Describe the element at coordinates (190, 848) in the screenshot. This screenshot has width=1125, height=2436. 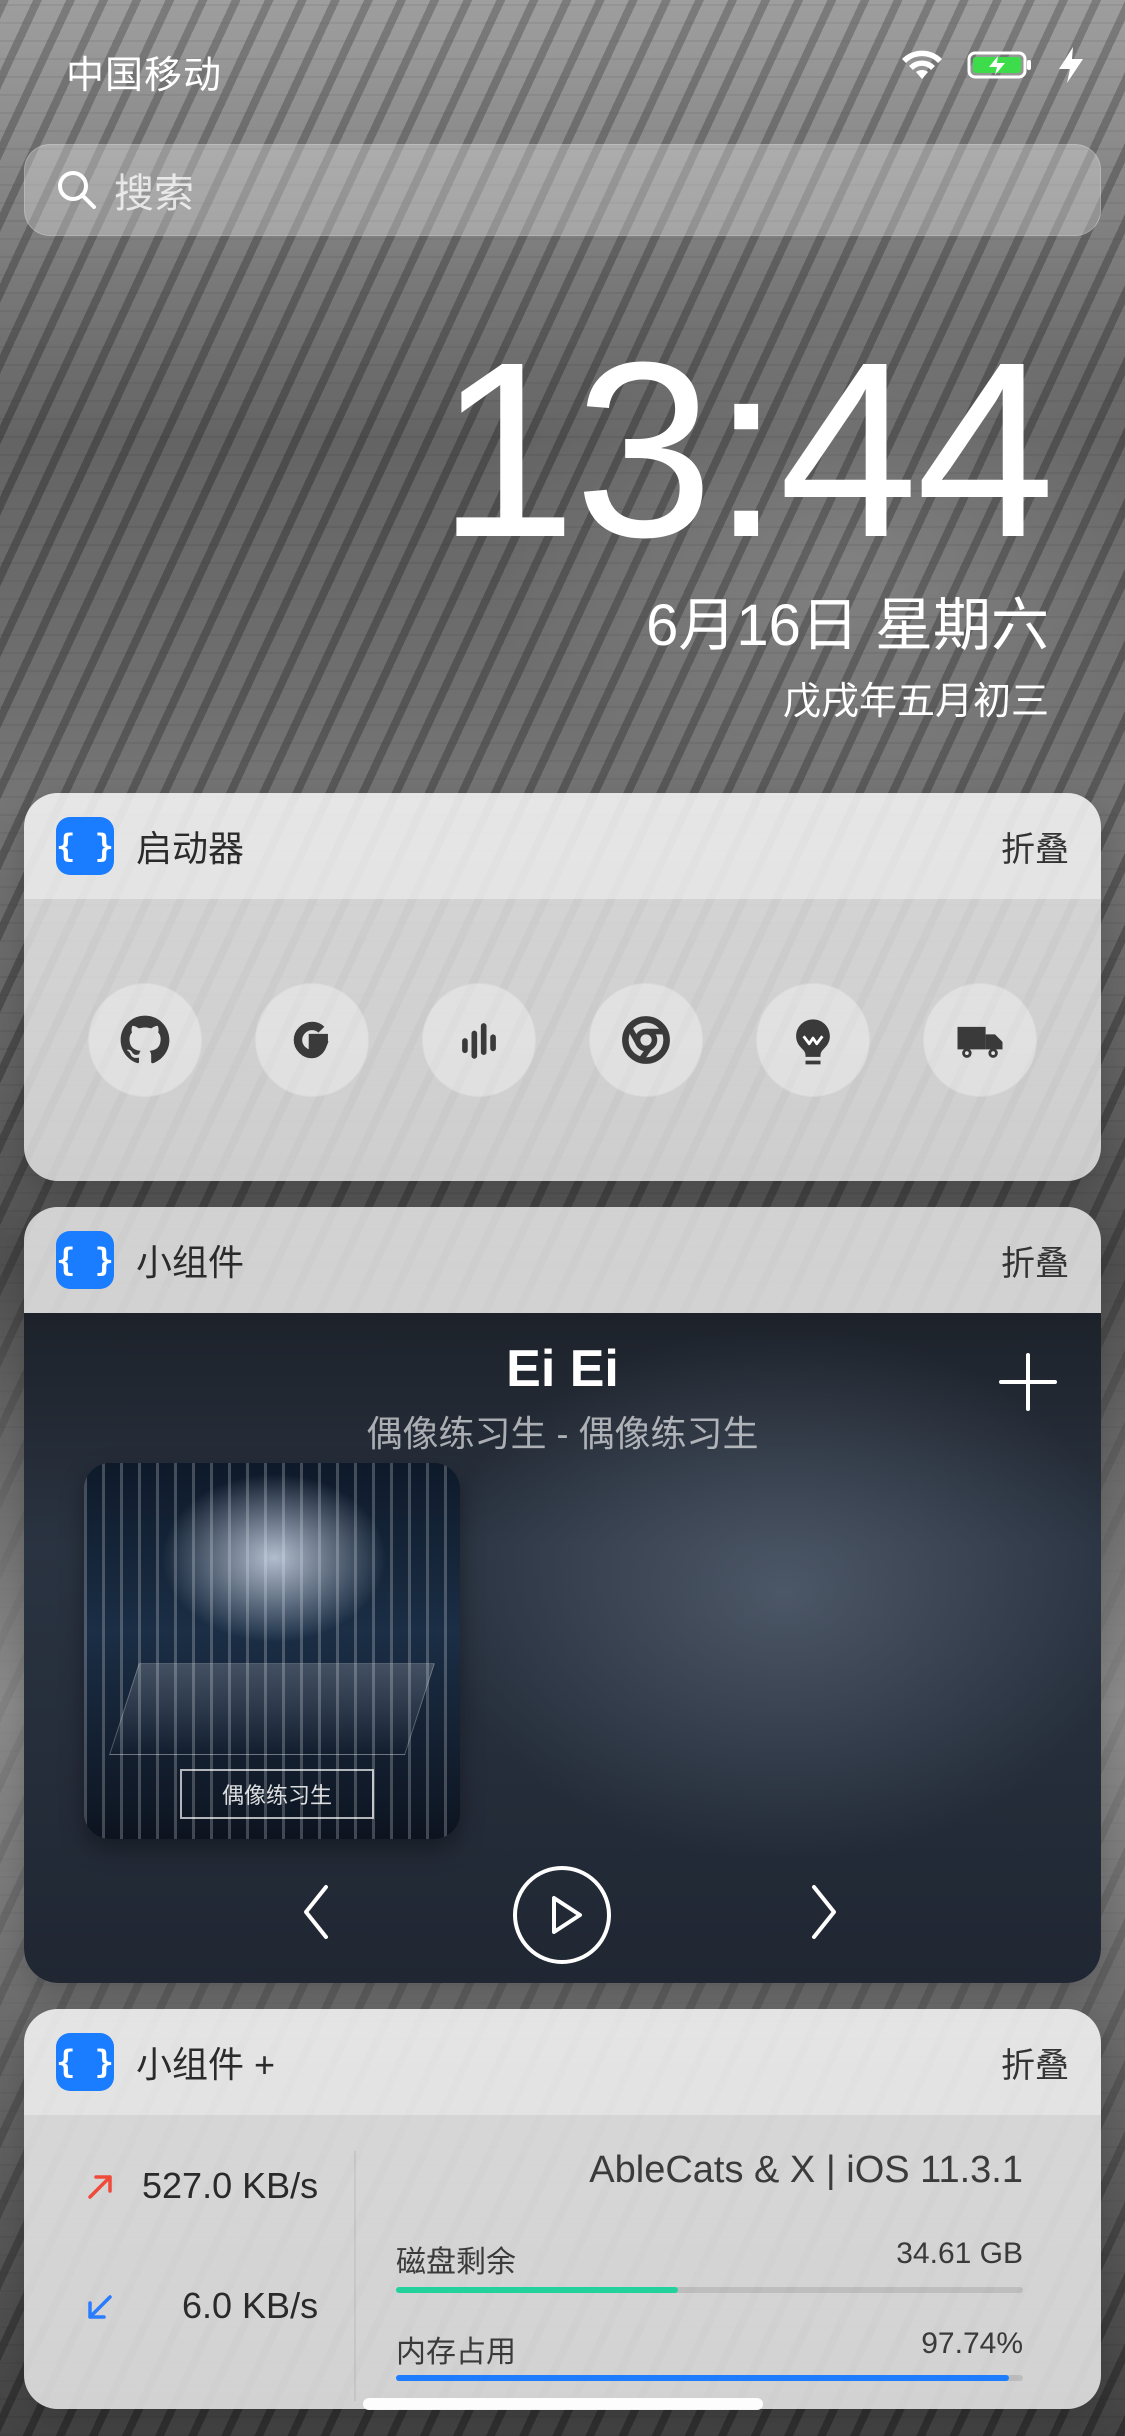
I see `launcher-title: 启动器` at that location.